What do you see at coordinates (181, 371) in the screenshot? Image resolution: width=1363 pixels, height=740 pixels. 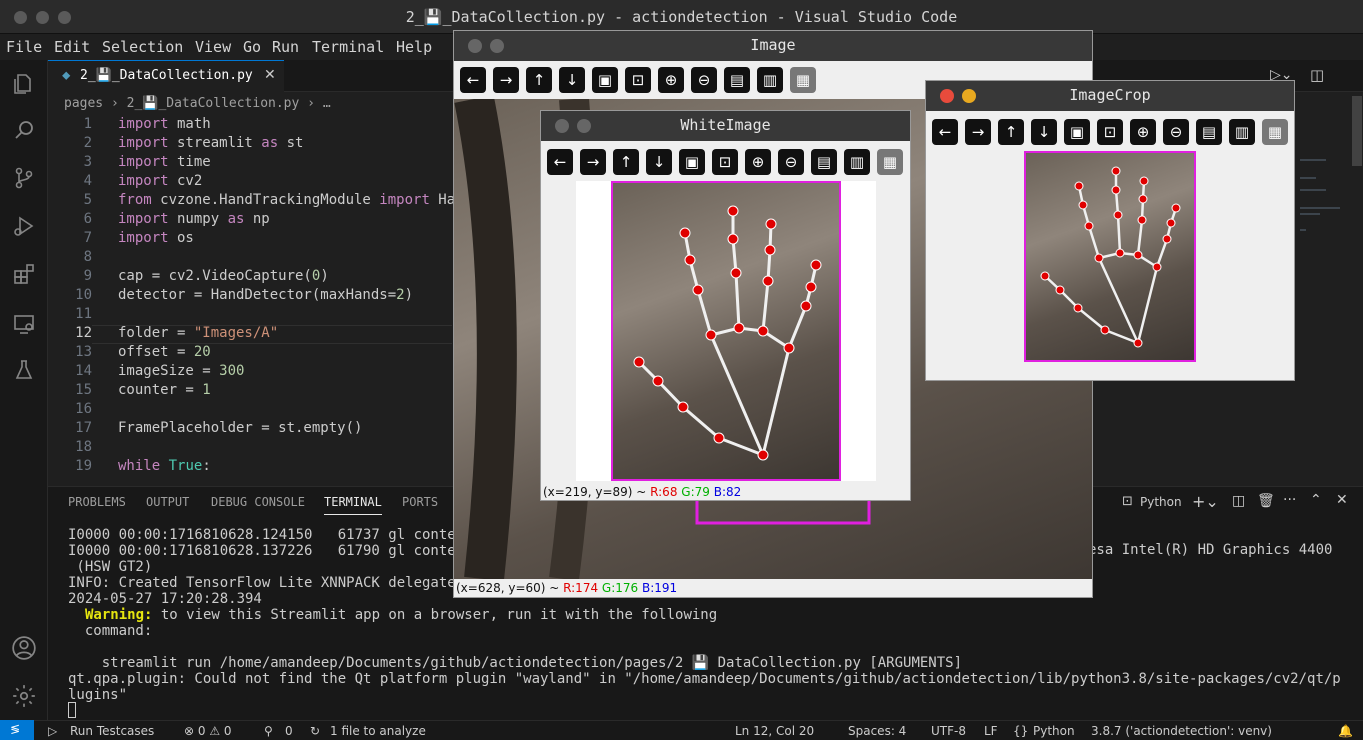 I see `code-line: imageSize = 300` at bounding box center [181, 371].